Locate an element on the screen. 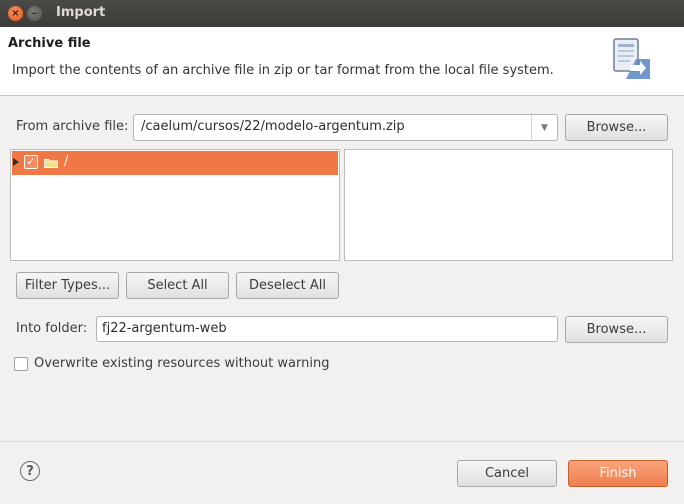  help-button: ? is located at coordinates (30, 471).